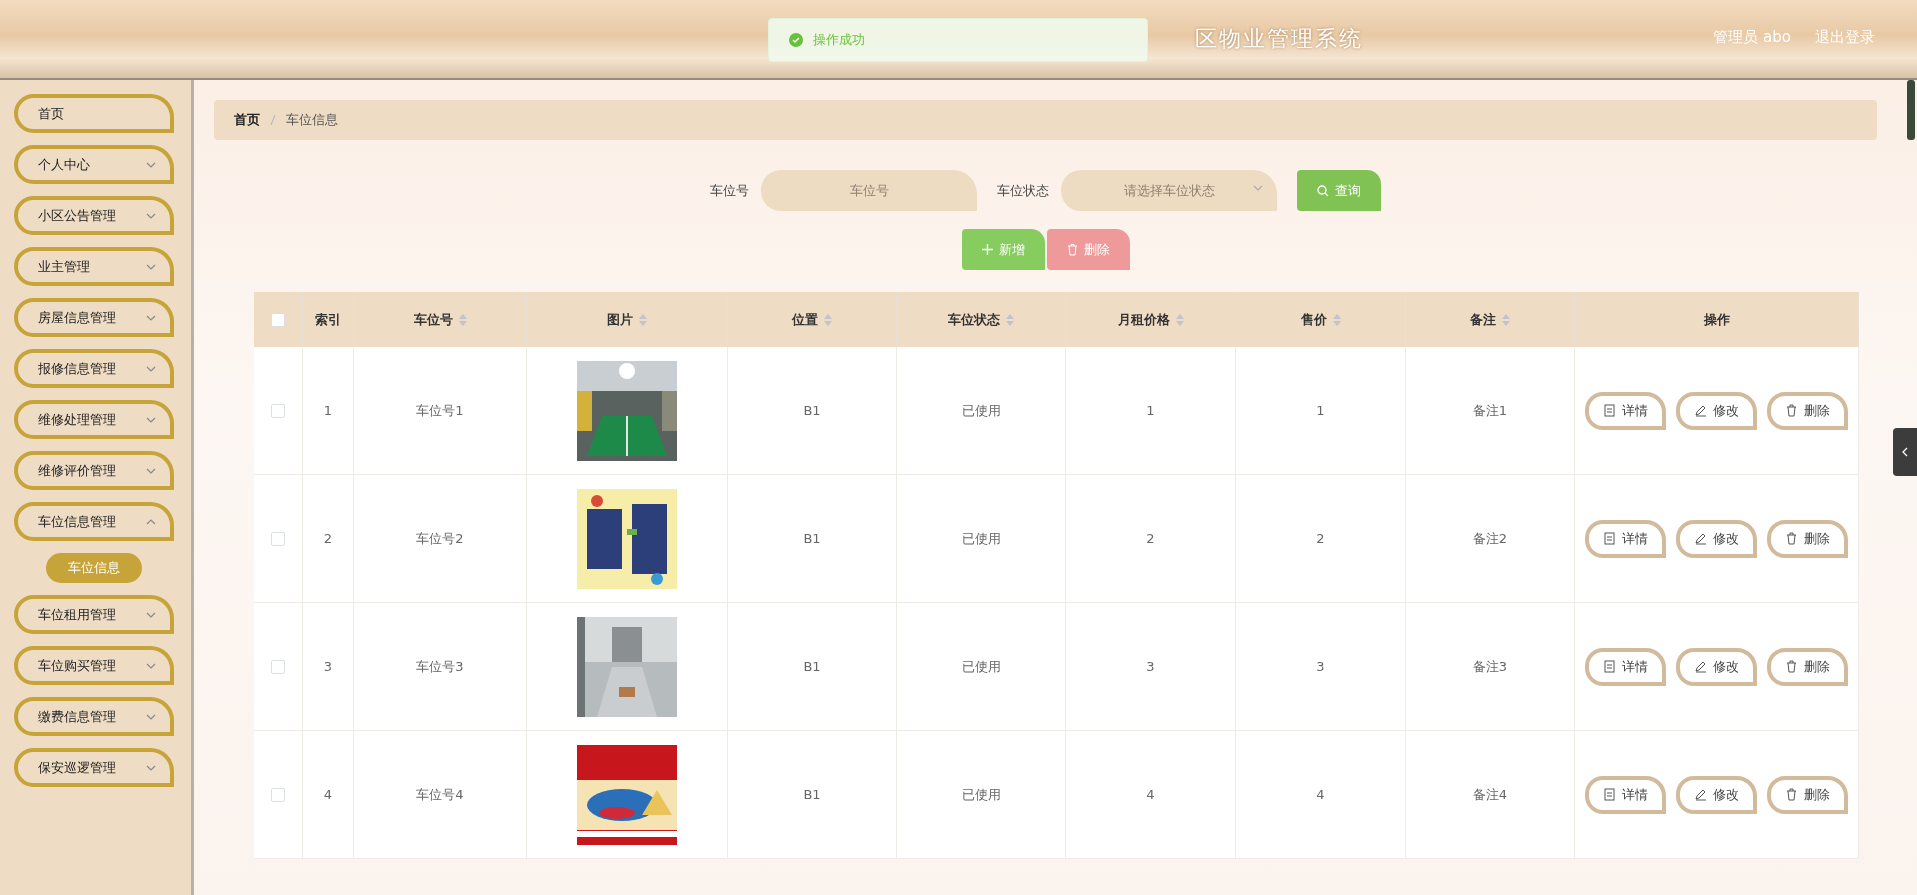 The image size is (1917, 895). I want to click on input-field: 车位号, so click(869, 190).